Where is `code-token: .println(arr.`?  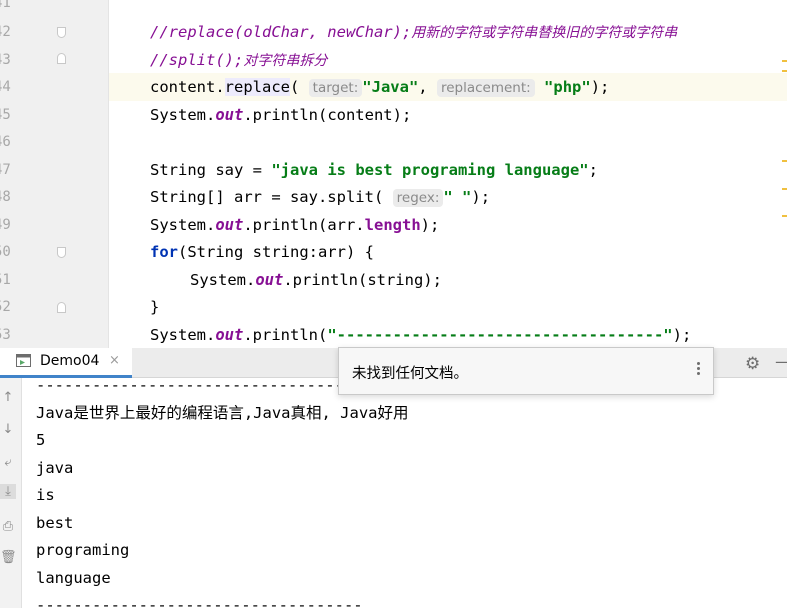
code-token: .println(arr. is located at coordinates (304, 225).